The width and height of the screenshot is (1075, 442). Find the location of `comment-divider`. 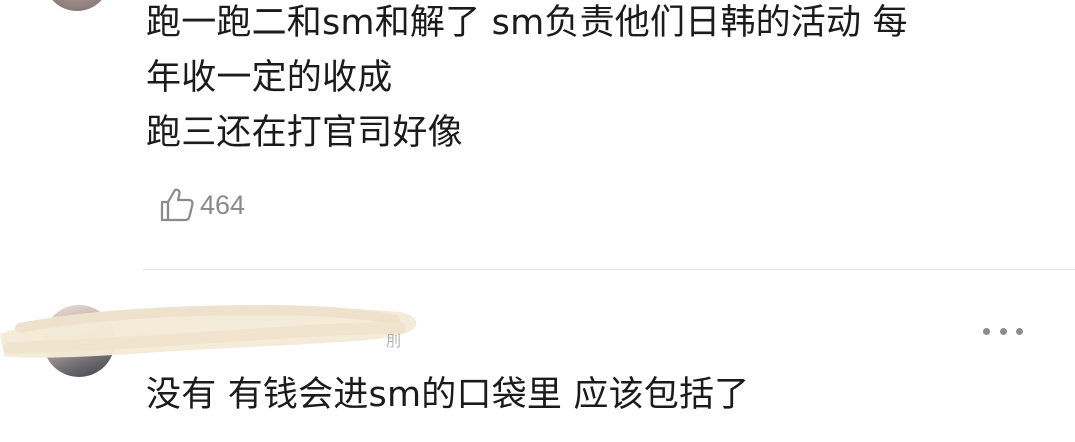

comment-divider is located at coordinates (609, 269).